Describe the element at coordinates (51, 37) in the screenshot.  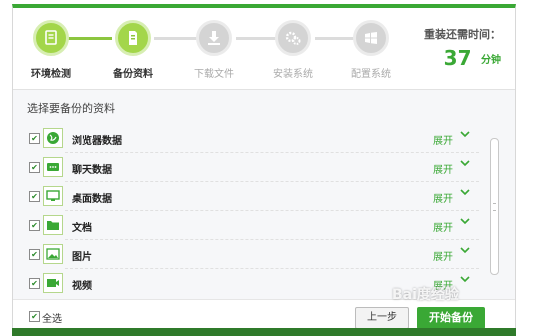
I see `monitor-icon` at that location.